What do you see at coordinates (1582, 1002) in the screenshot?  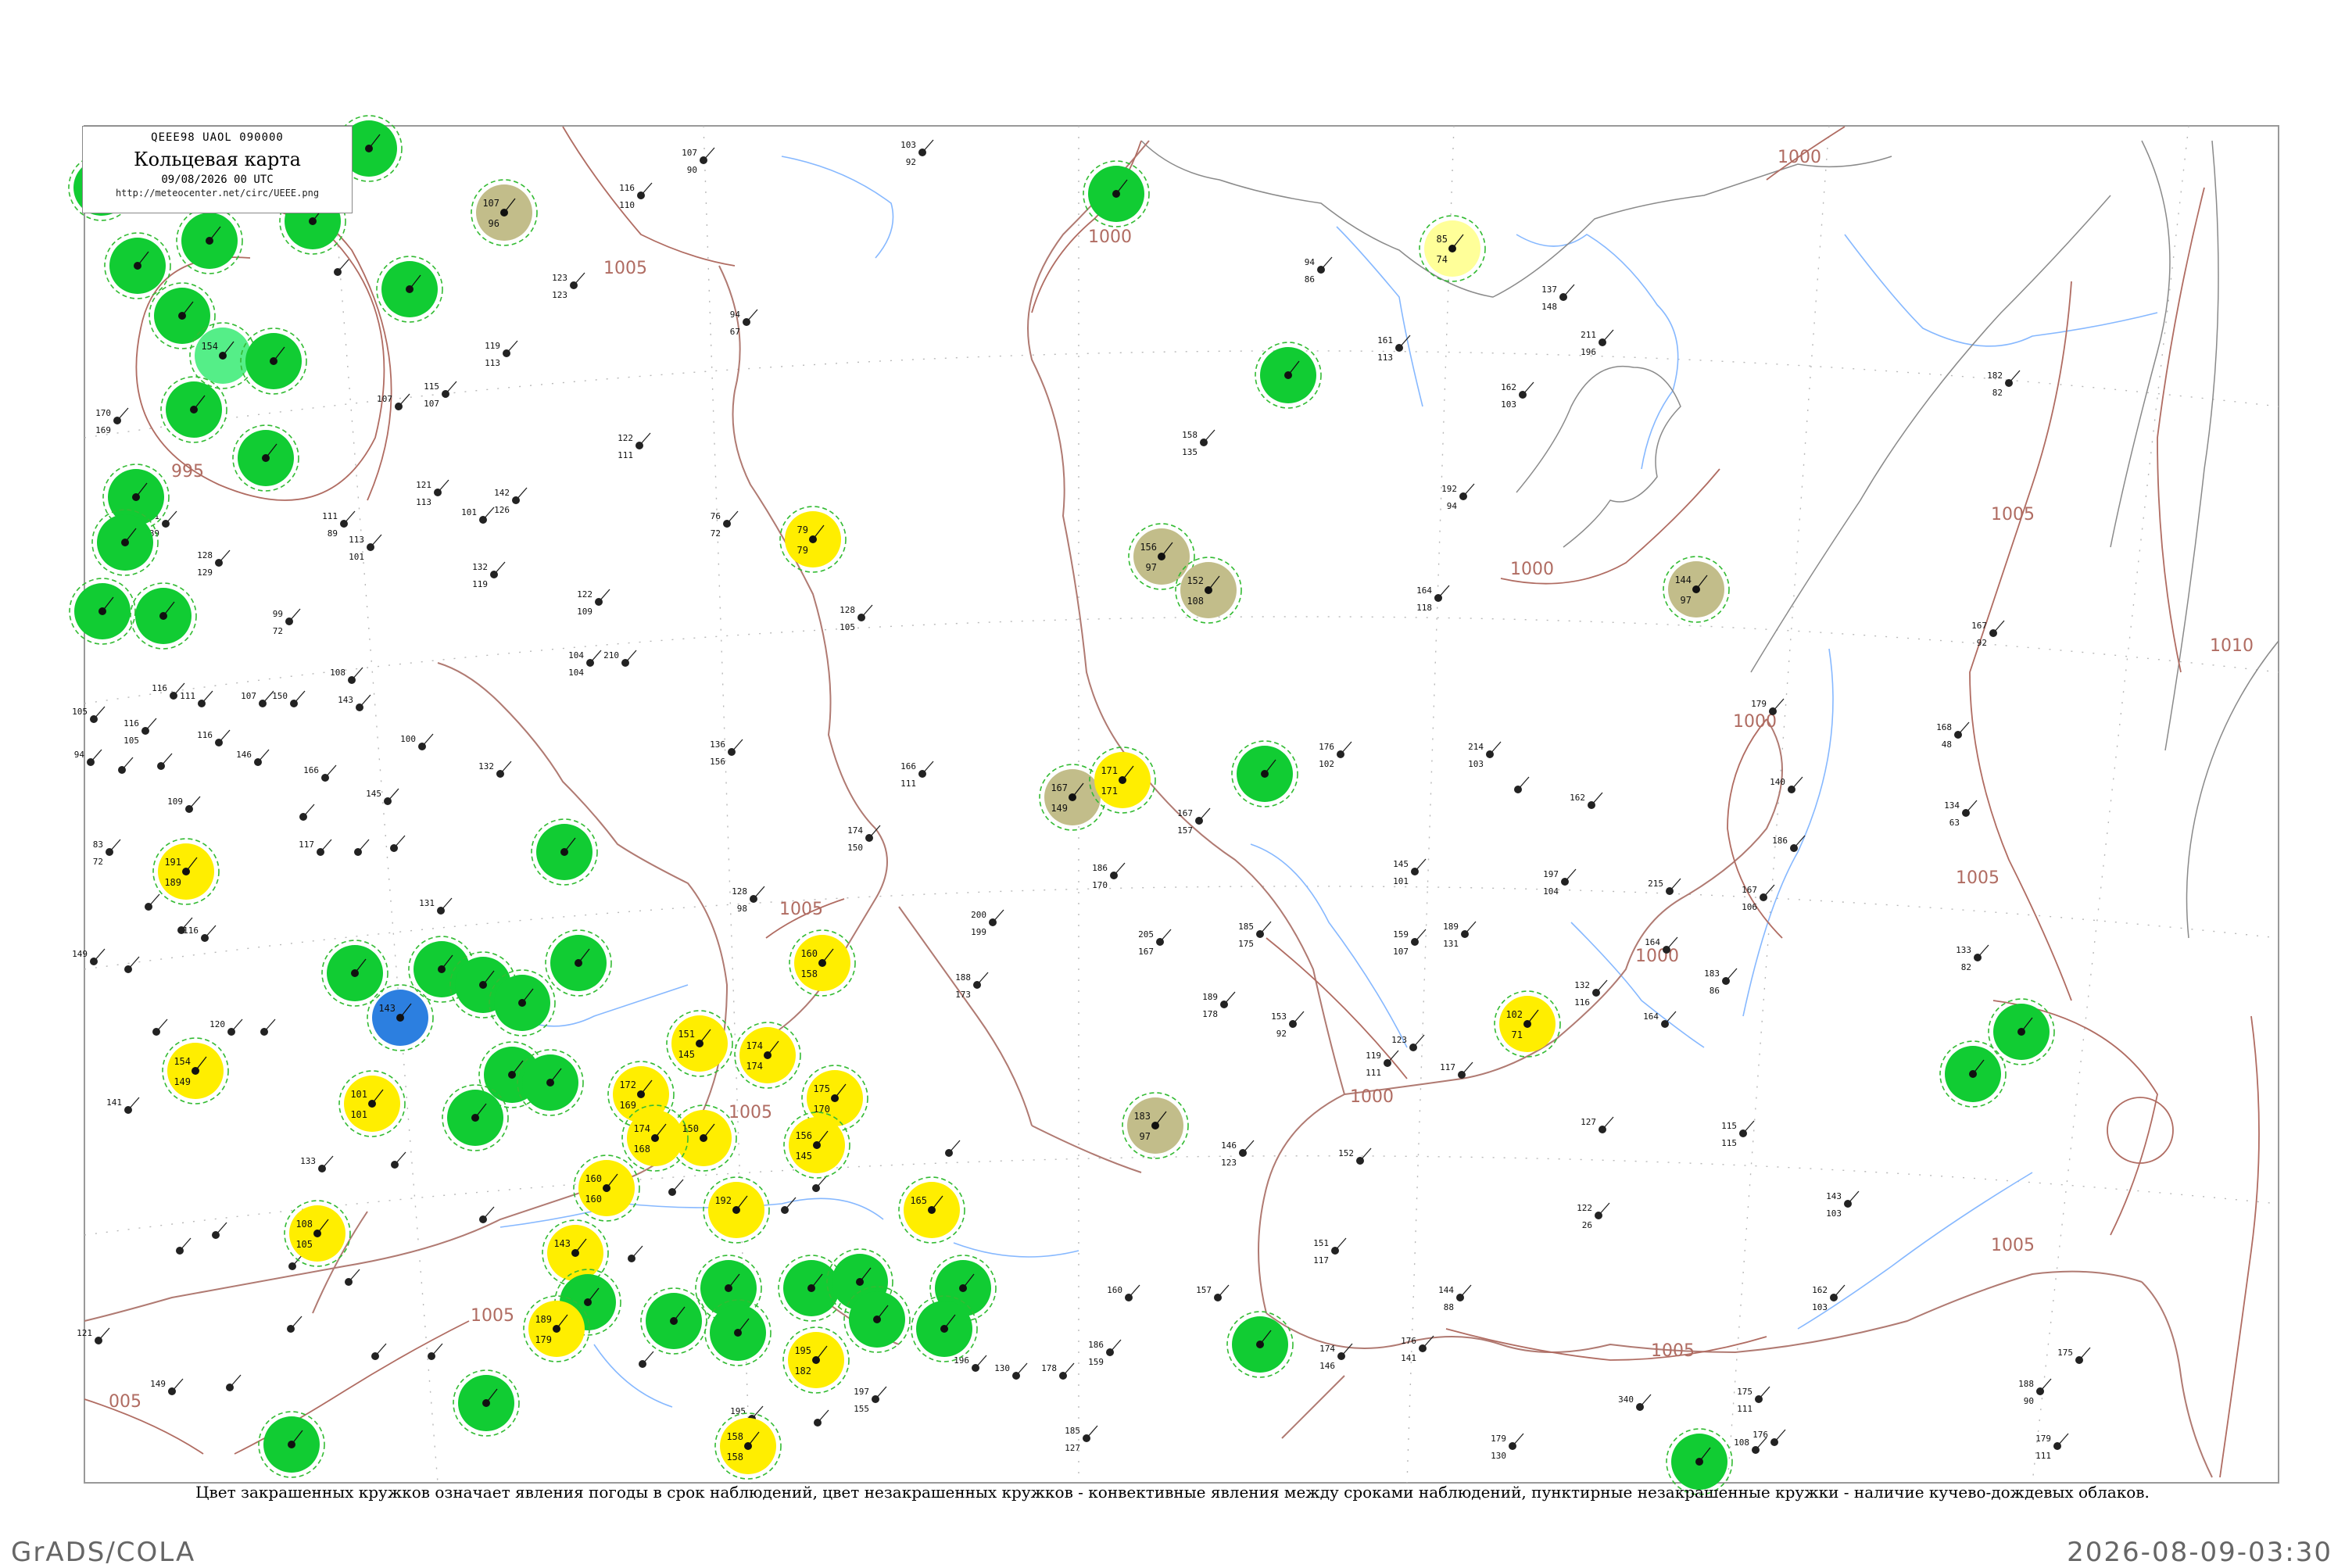 I see `station-dewpoint: 116` at bounding box center [1582, 1002].